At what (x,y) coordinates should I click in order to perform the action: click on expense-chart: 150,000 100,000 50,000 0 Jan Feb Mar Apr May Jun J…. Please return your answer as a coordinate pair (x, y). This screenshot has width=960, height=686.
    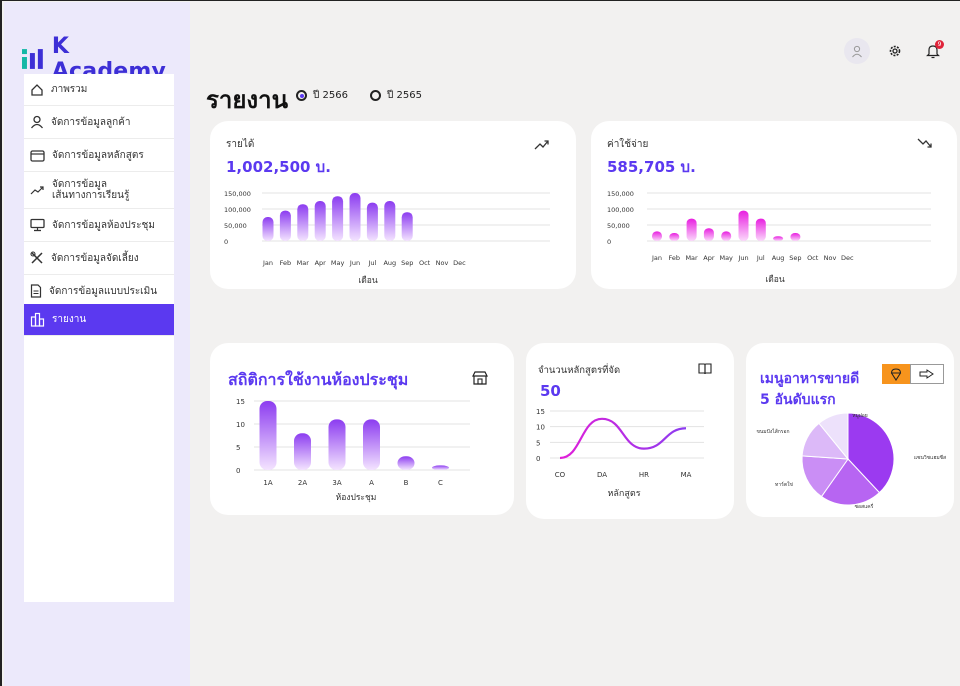
    Looking at the image, I should click on (769, 237).